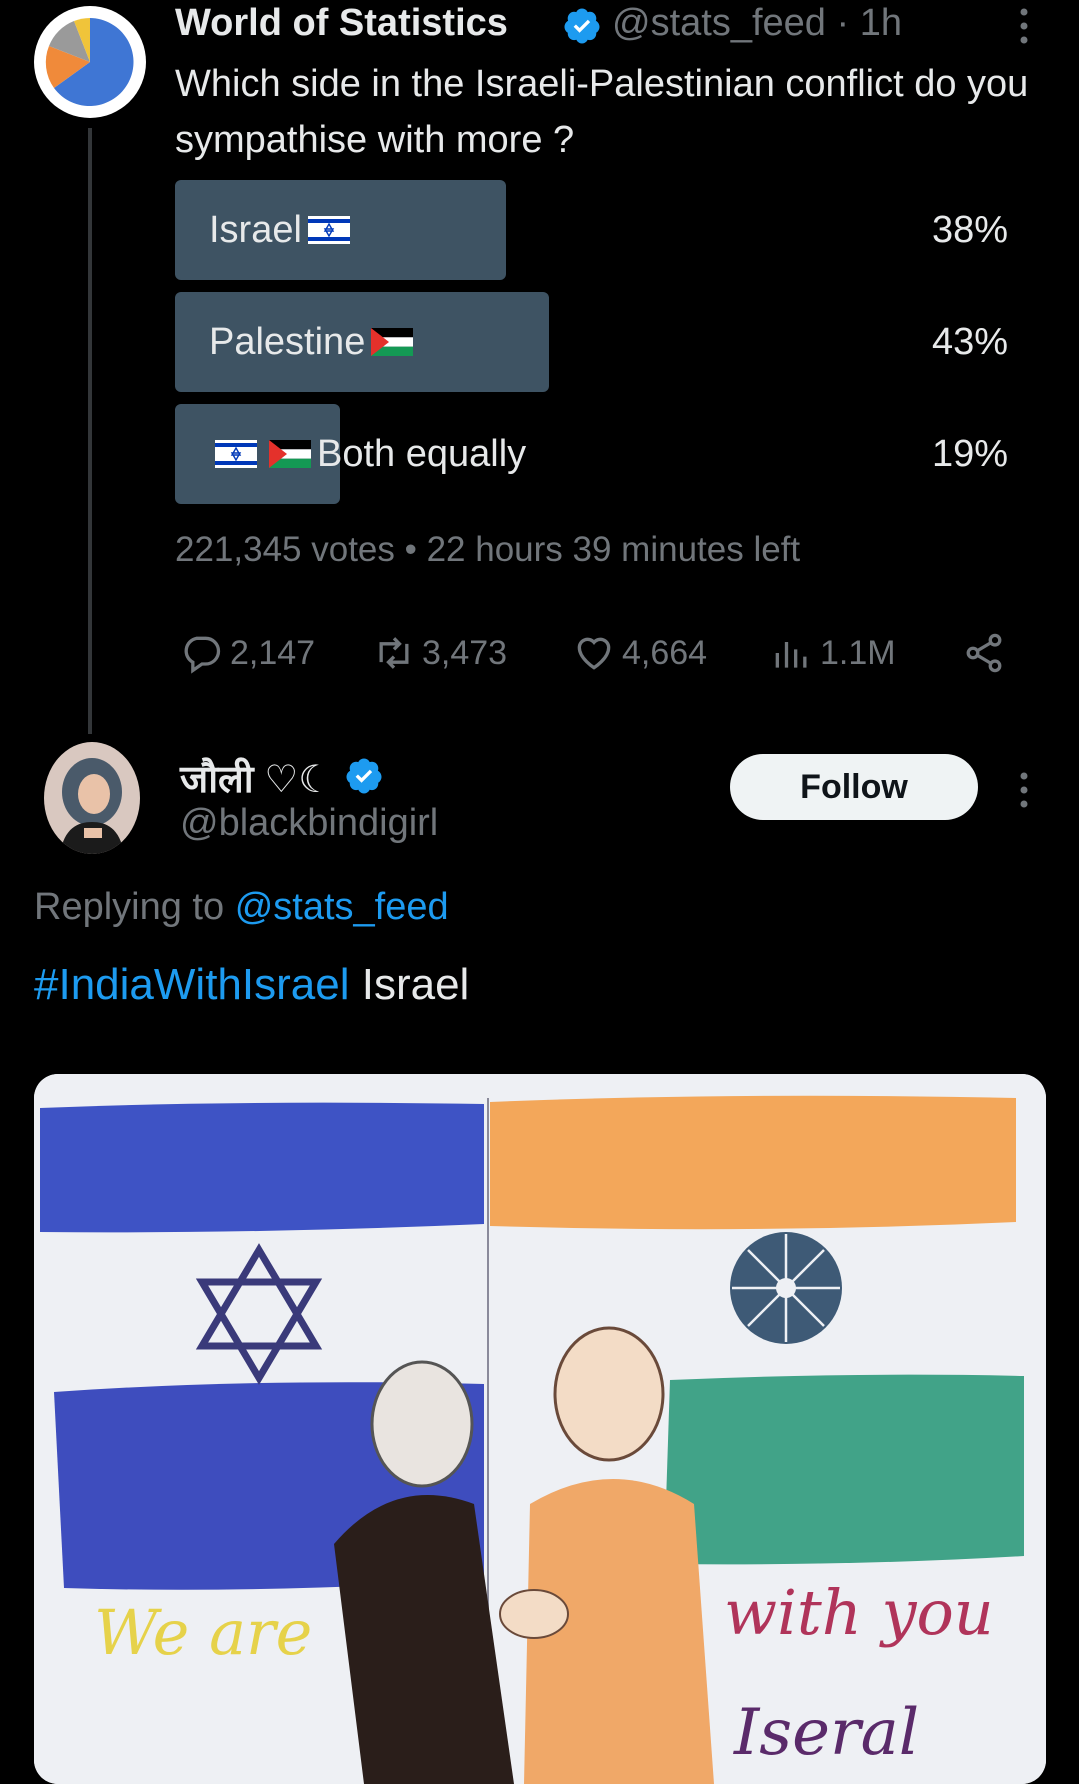 The width and height of the screenshot is (1079, 1784). What do you see at coordinates (591, 230) in the screenshot?
I see `poll-option: Israel 38%` at bounding box center [591, 230].